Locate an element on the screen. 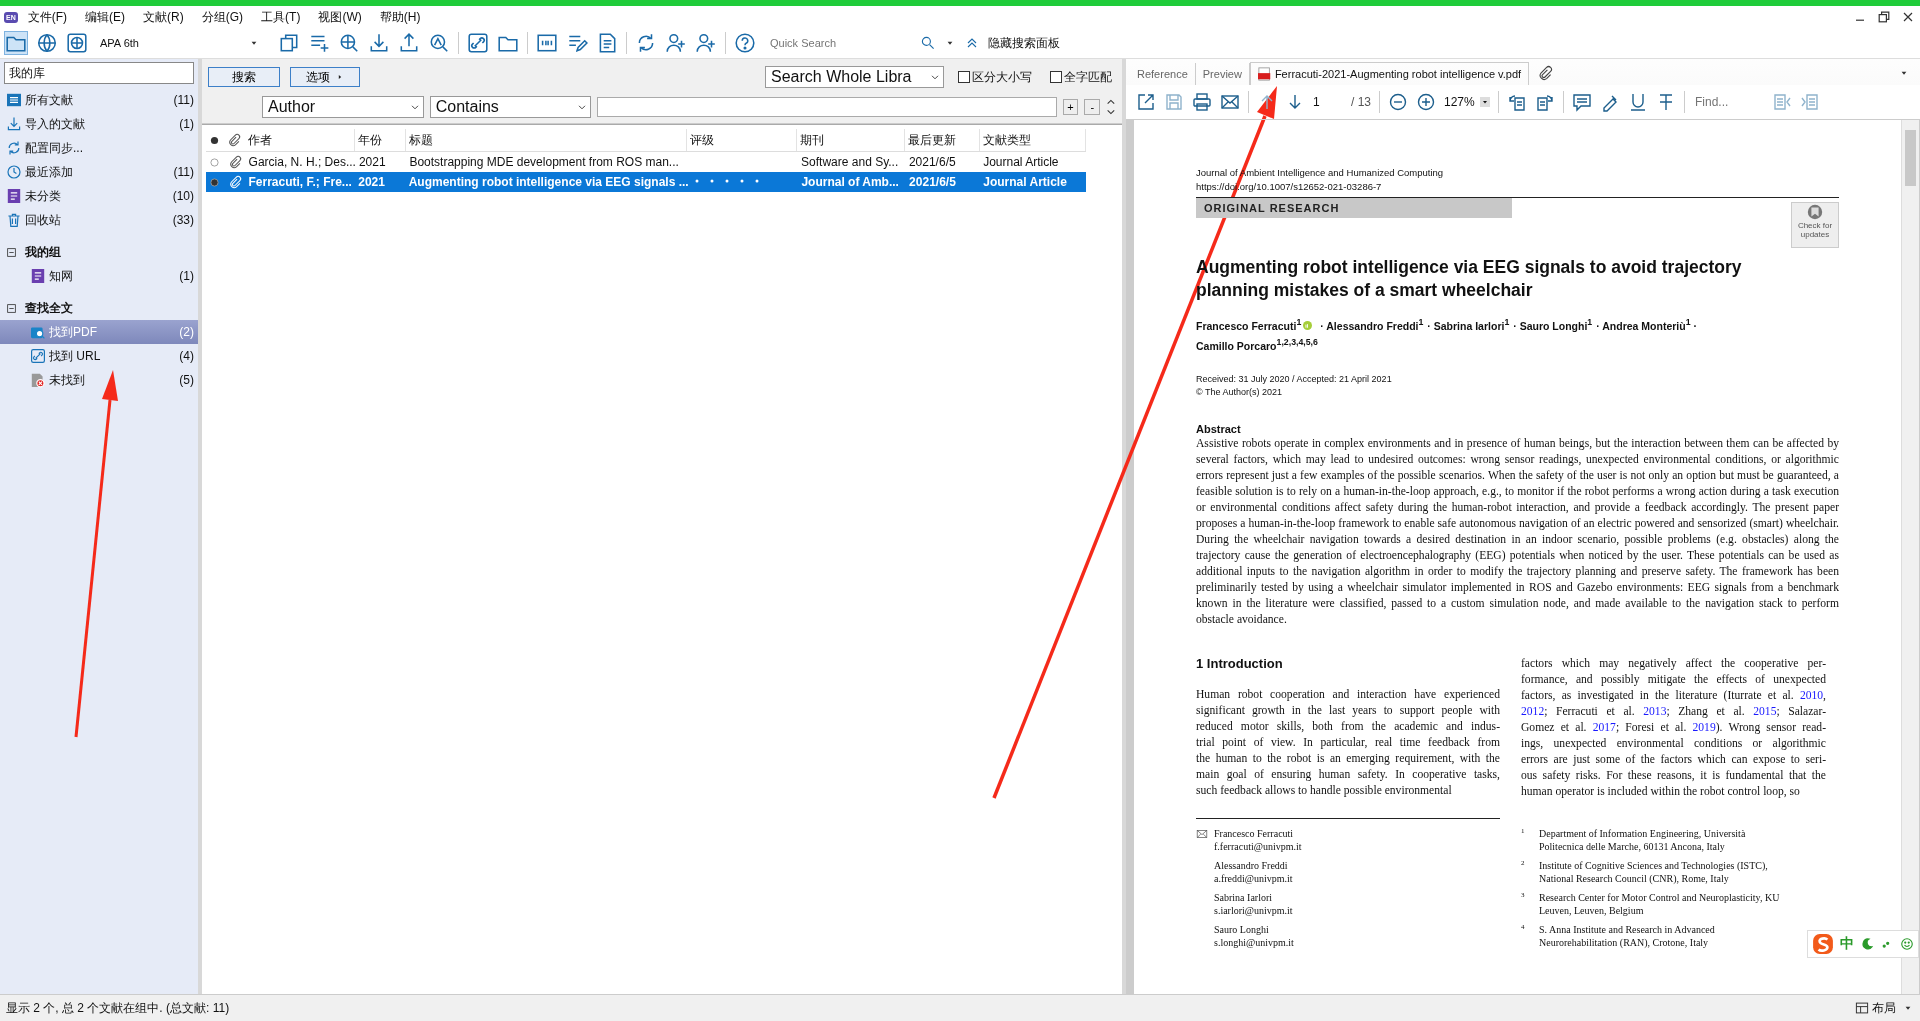 The image size is (1920, 1021). scope-dropdown: Search Whole Libra is located at coordinates (854, 77).